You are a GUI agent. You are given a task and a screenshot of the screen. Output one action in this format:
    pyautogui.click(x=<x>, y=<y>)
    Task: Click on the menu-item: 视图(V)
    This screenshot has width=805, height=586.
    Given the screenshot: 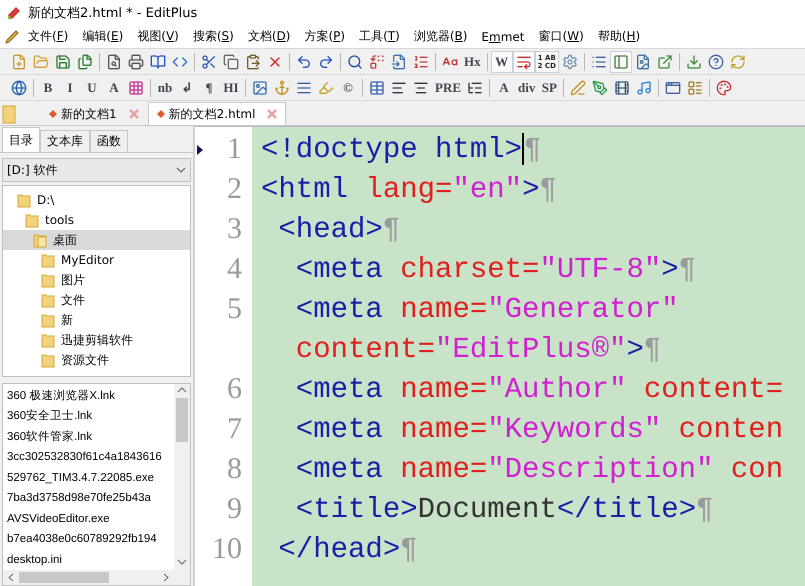 What is the action you would take?
    pyautogui.click(x=158, y=36)
    